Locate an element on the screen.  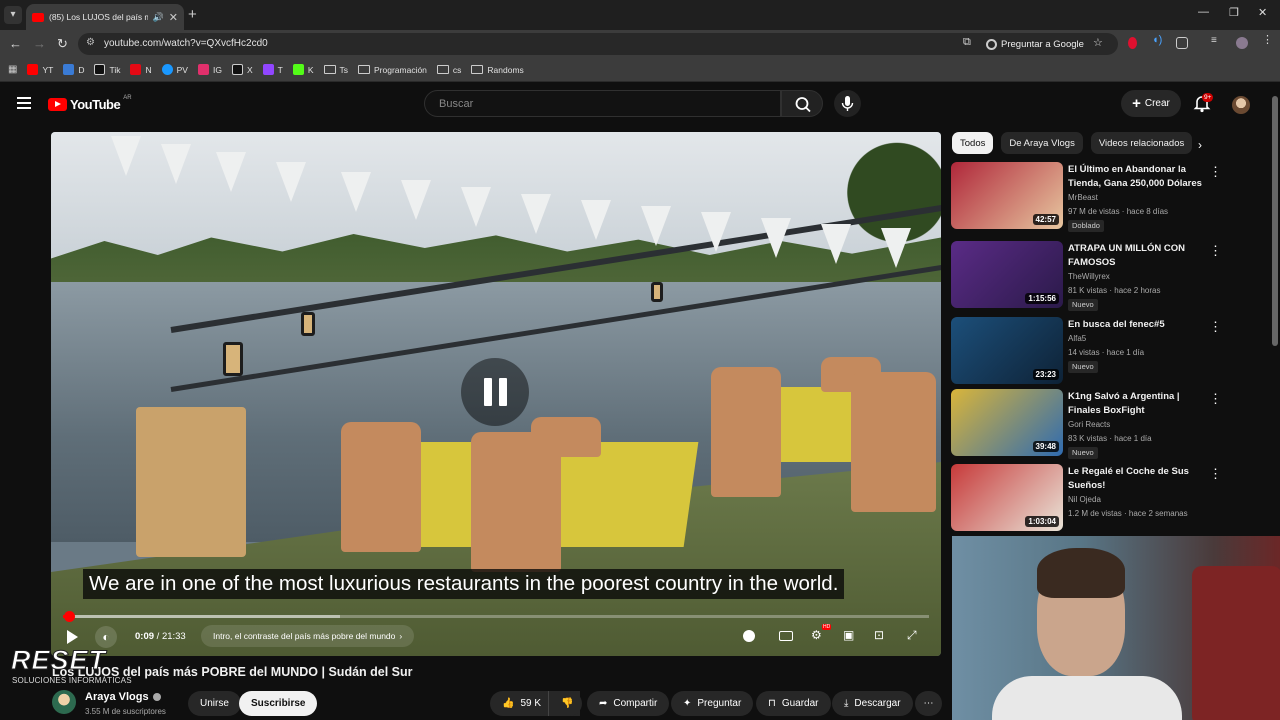
create-button: + Crear is located at coordinates (1151, 103).